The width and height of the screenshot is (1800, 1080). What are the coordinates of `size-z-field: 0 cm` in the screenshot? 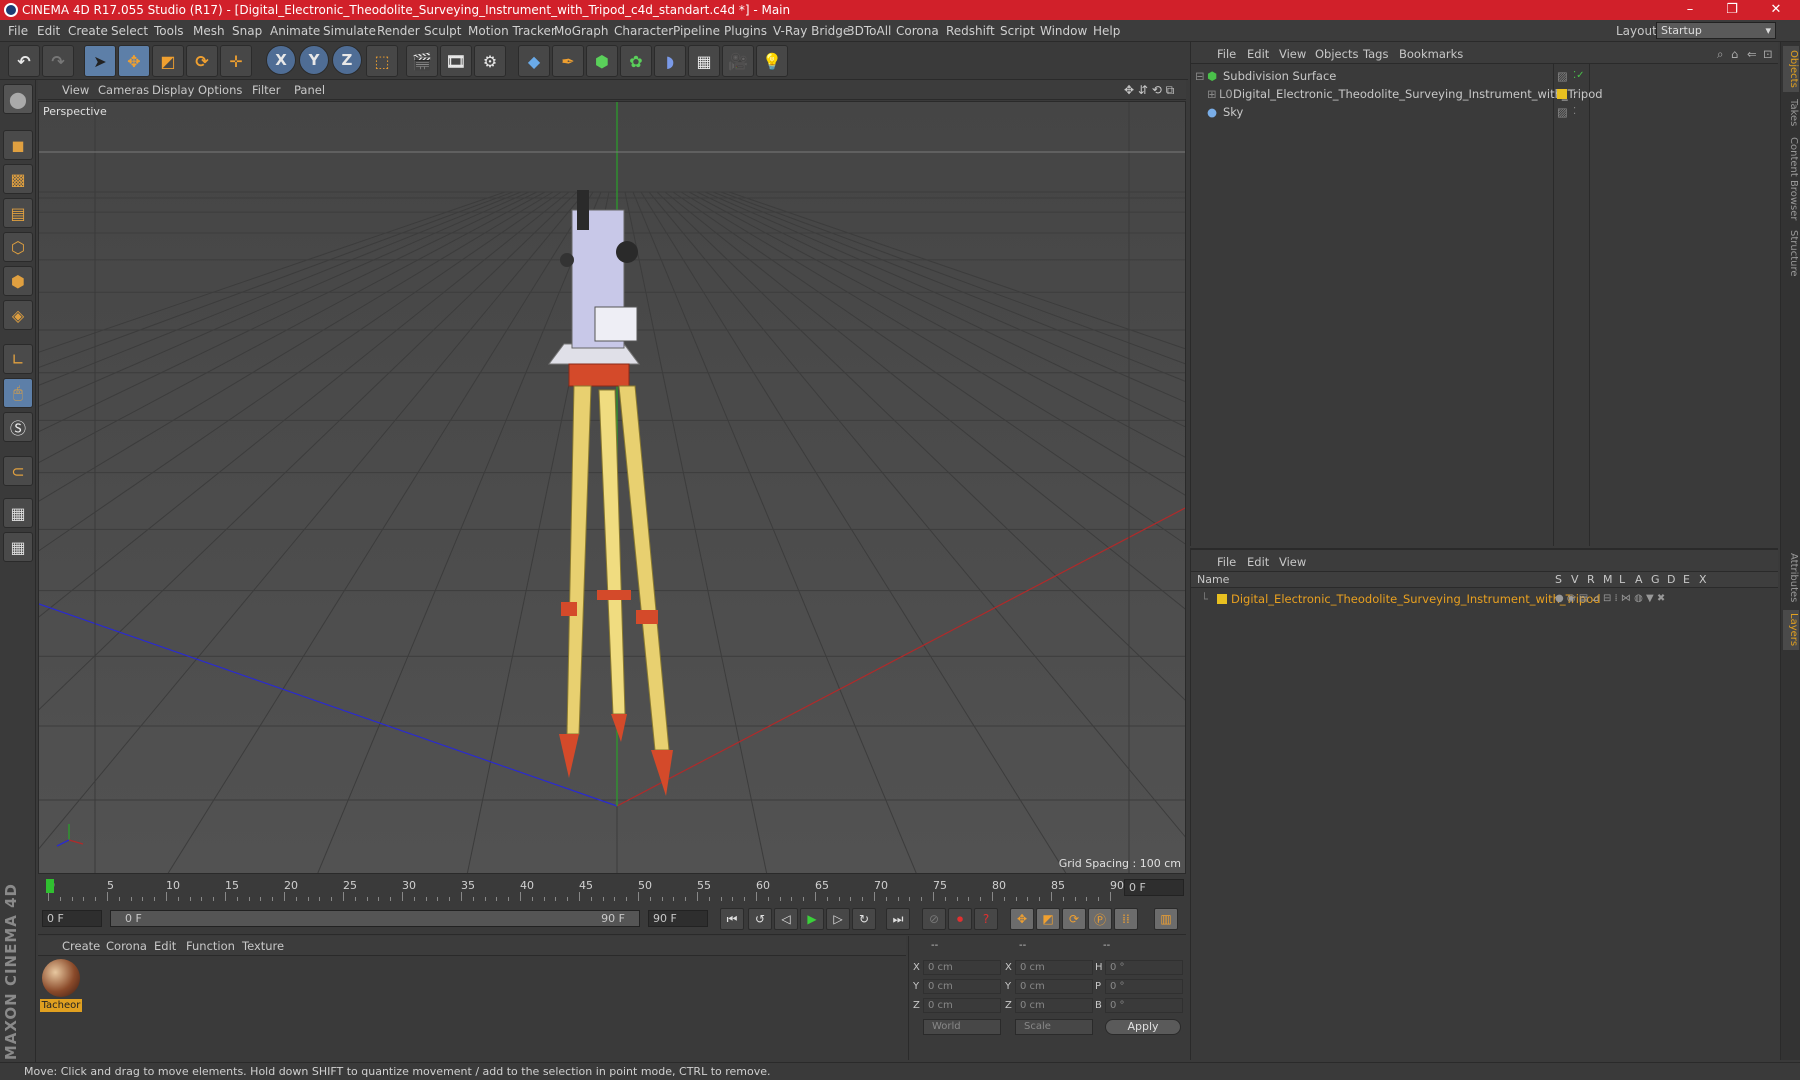 It's located at (1054, 1005).